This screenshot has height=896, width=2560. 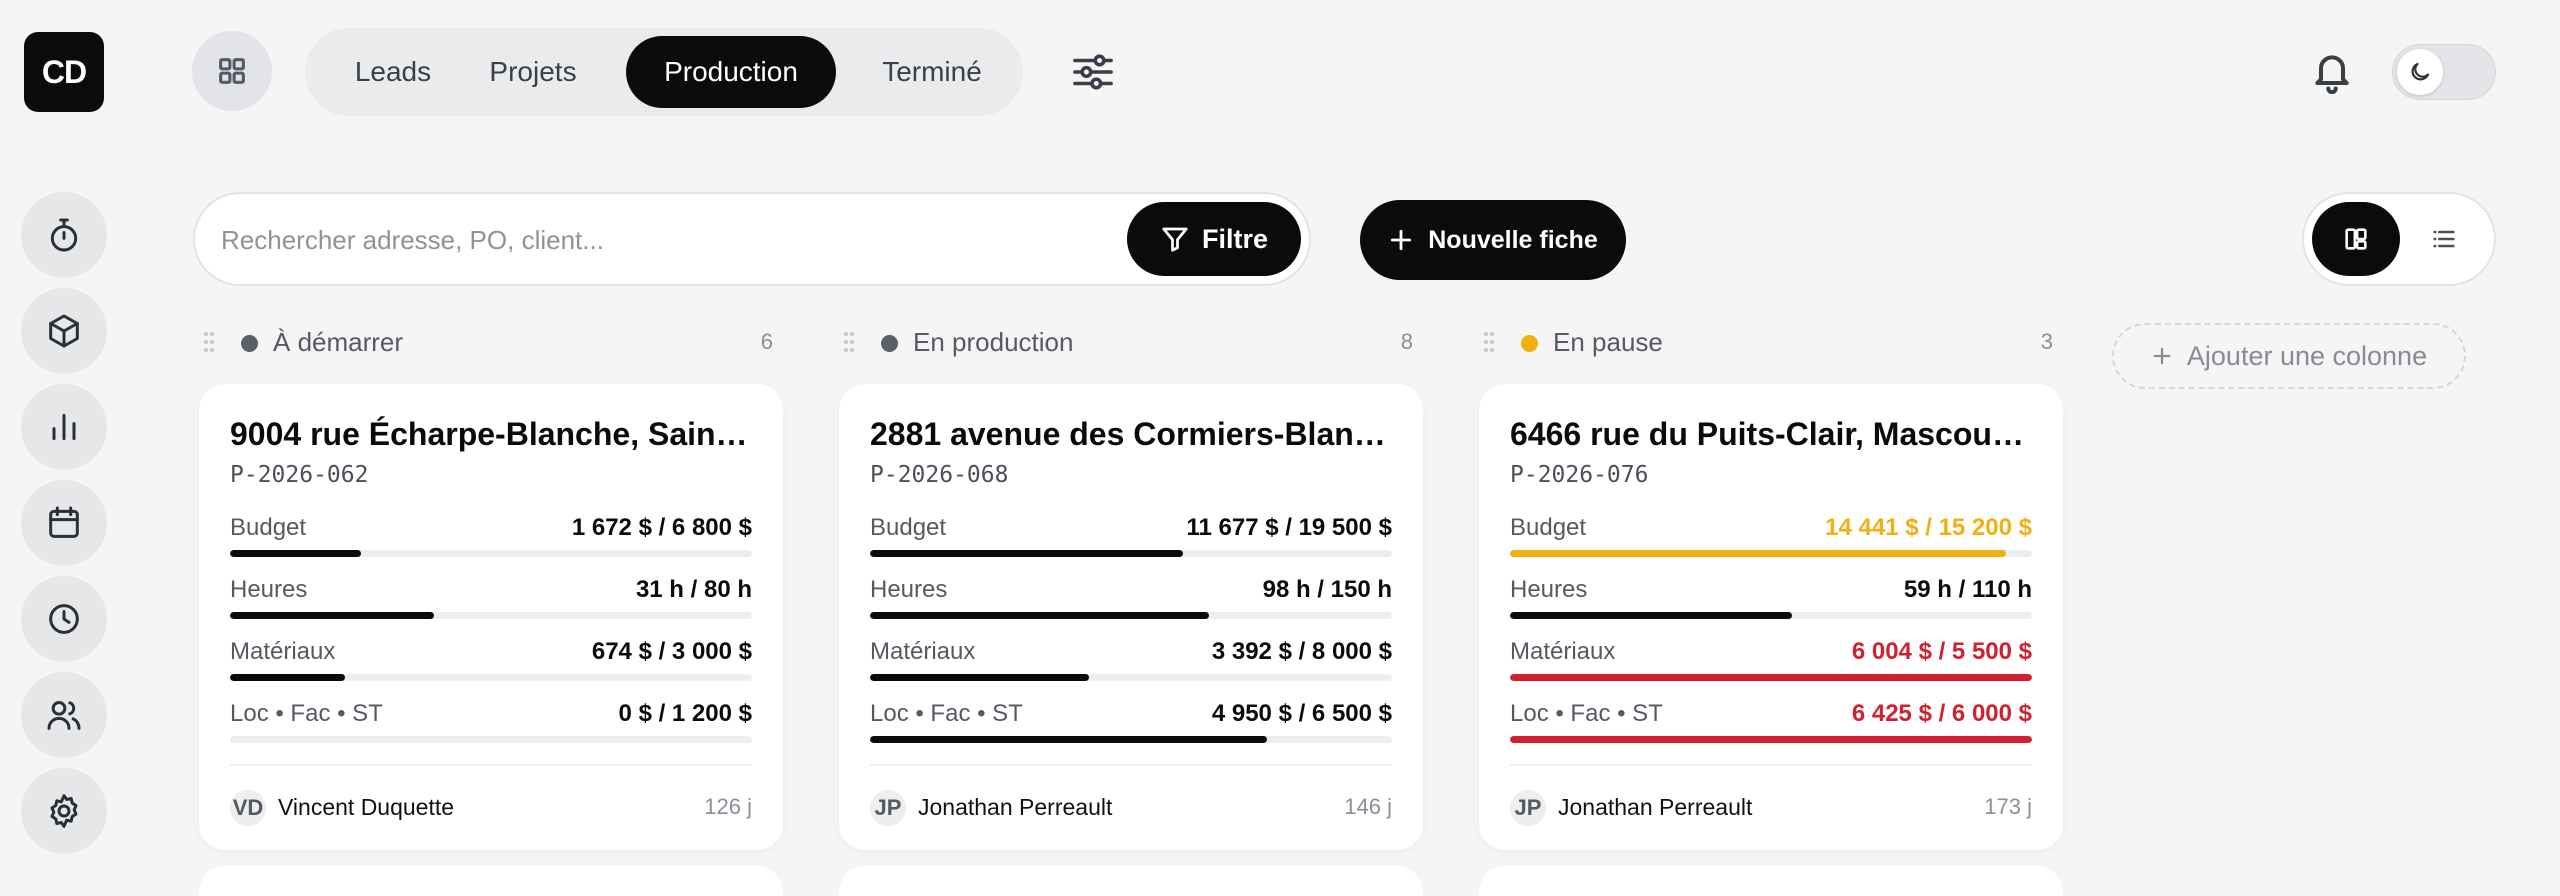 I want to click on list-icon, so click(x=2444, y=239).